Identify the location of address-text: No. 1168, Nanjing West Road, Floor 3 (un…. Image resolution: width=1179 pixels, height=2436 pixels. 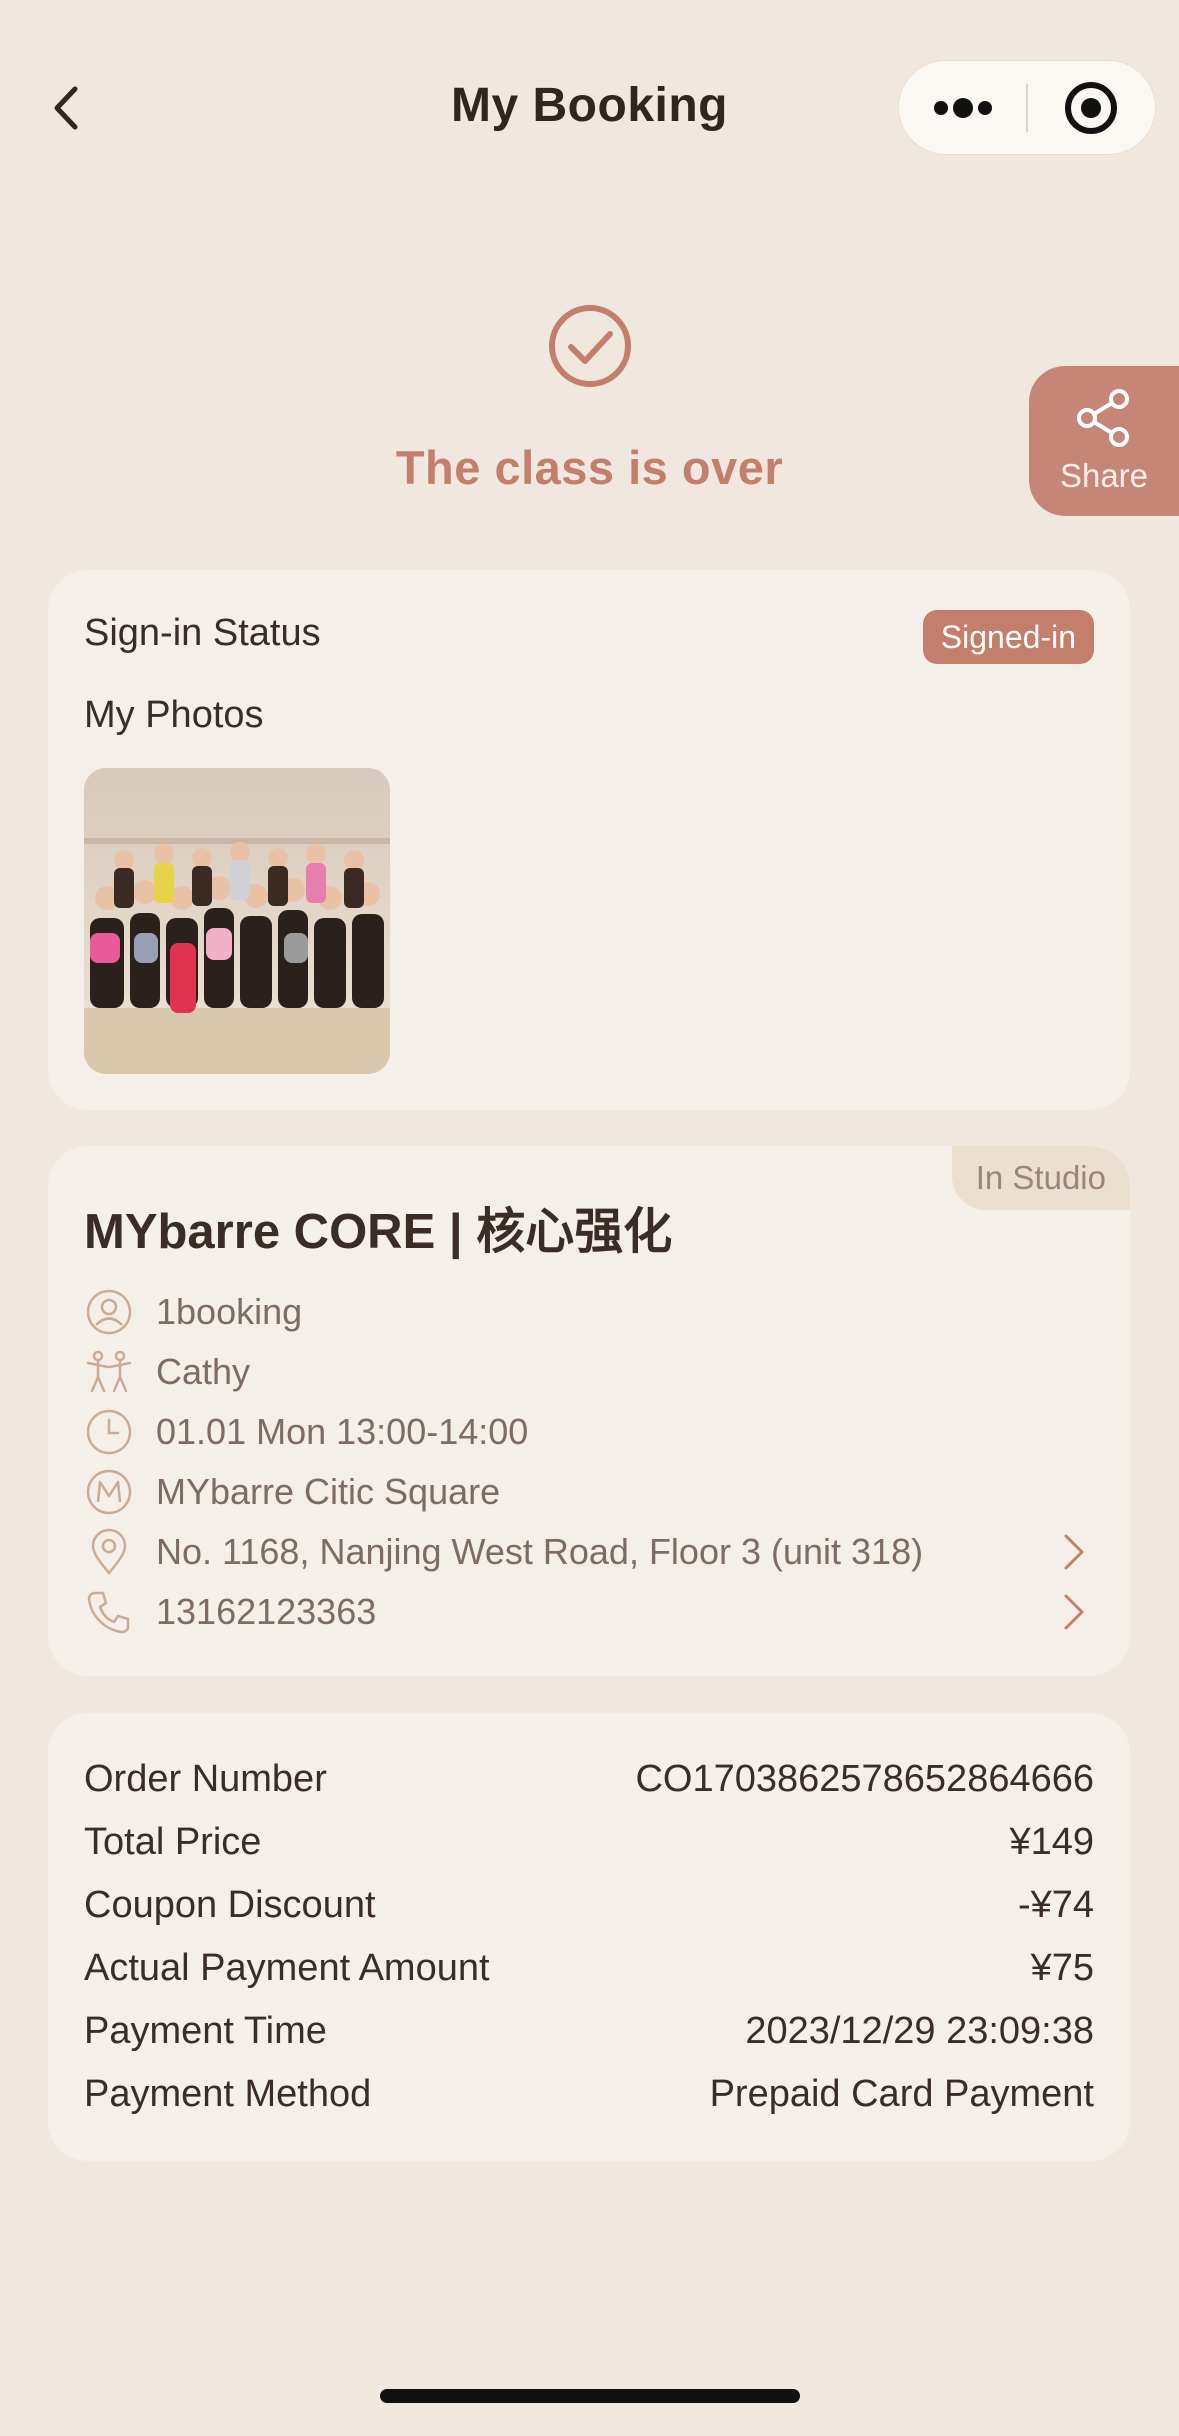
(540, 1551).